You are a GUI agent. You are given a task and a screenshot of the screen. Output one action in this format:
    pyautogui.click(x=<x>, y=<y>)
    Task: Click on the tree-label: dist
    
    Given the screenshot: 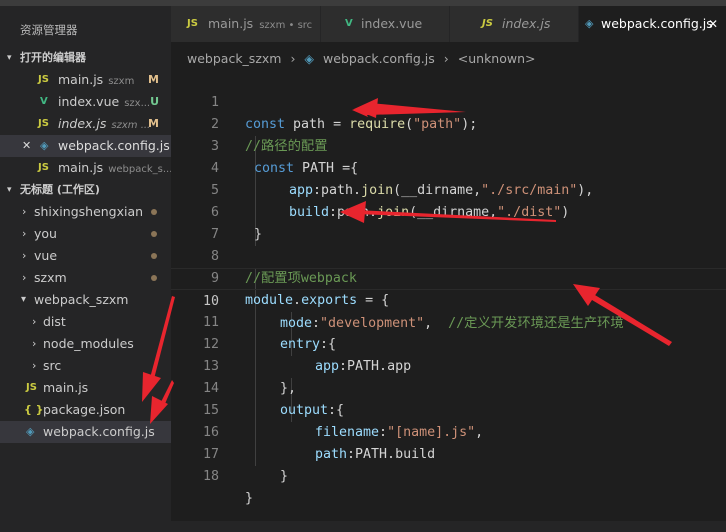 What is the action you would take?
    pyautogui.click(x=54, y=321)
    